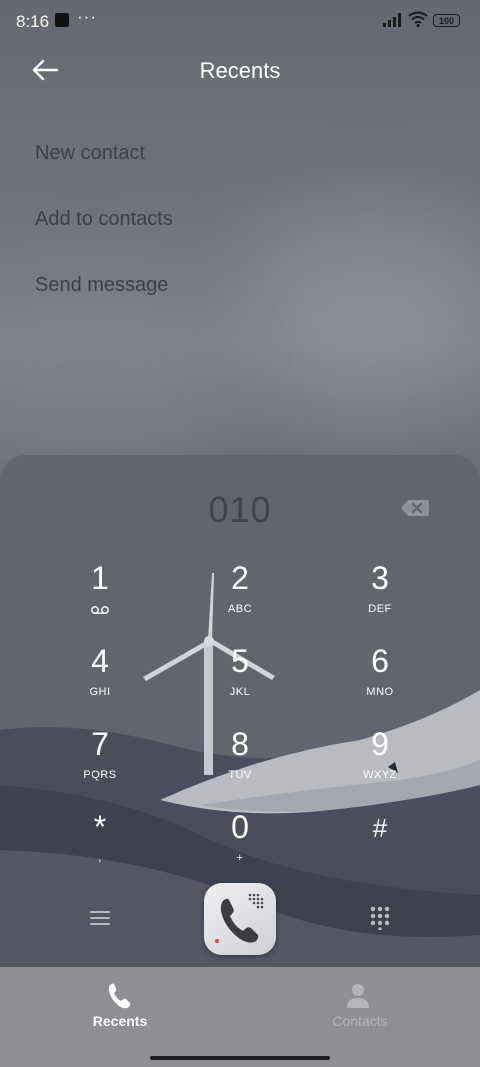 This screenshot has width=480, height=1067. What do you see at coordinates (418, 19) in the screenshot?
I see `wifi-icon` at bounding box center [418, 19].